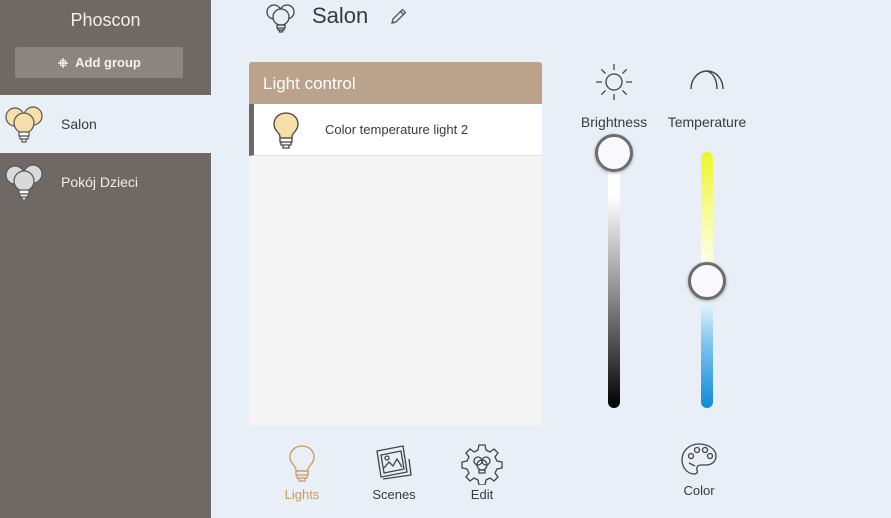 This screenshot has width=891, height=518. Describe the element at coordinates (614, 82) in the screenshot. I see `sun-icon` at that location.